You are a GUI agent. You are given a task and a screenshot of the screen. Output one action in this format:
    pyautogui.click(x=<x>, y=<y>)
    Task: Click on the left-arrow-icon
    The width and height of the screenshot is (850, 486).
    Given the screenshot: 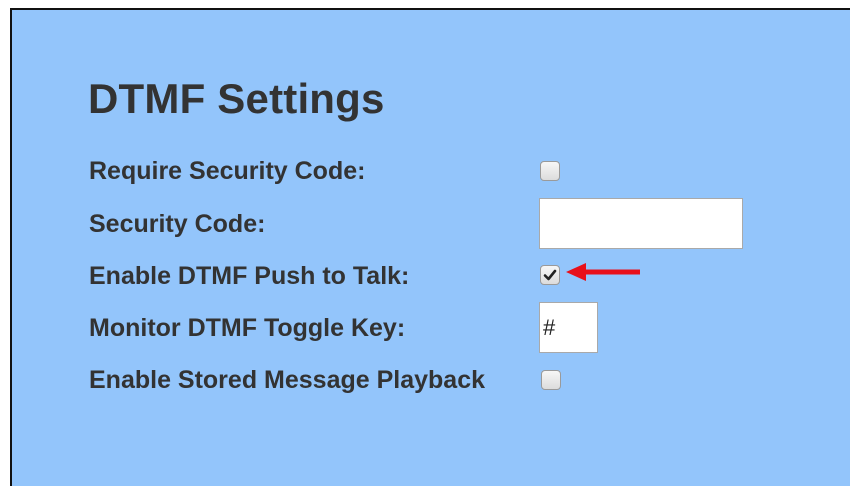 What is the action you would take?
    pyautogui.click(x=603, y=272)
    